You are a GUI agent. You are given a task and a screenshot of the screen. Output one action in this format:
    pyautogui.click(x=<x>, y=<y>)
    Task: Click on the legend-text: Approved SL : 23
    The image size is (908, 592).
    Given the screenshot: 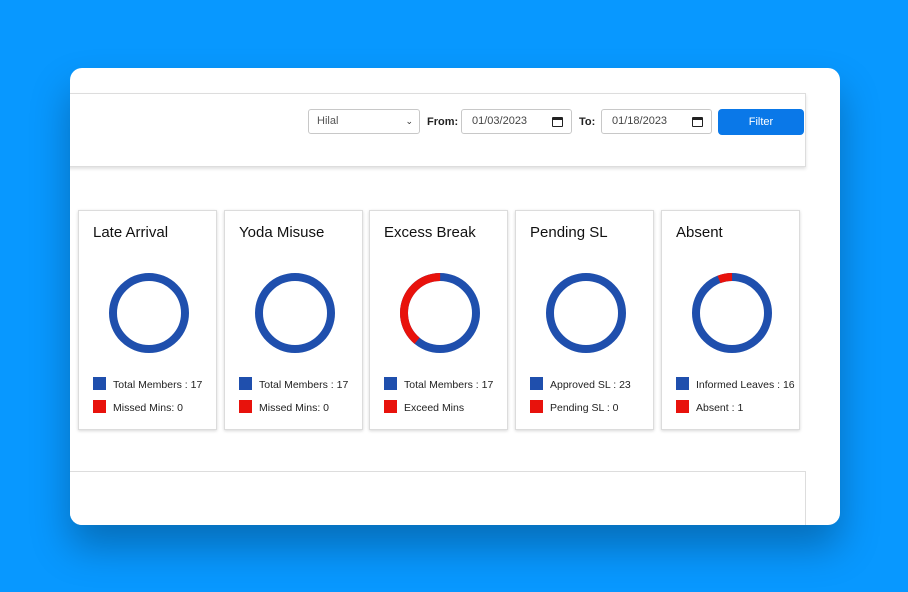 What is the action you would take?
    pyautogui.click(x=590, y=385)
    